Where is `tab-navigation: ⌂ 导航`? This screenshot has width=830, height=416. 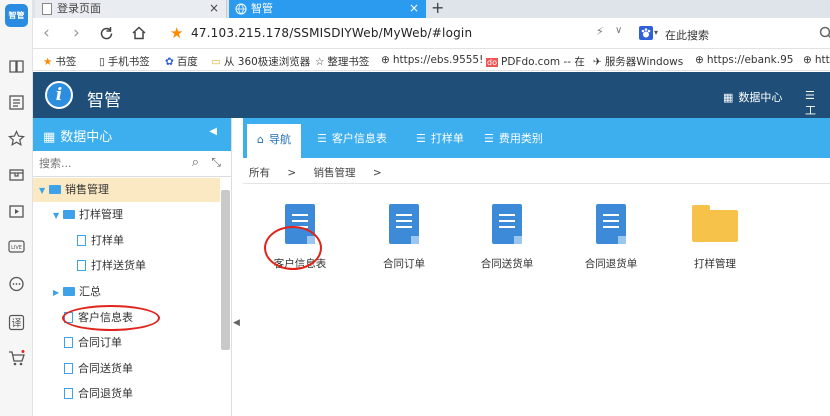
tab-navigation: ⌂ 导航 is located at coordinates (274, 141).